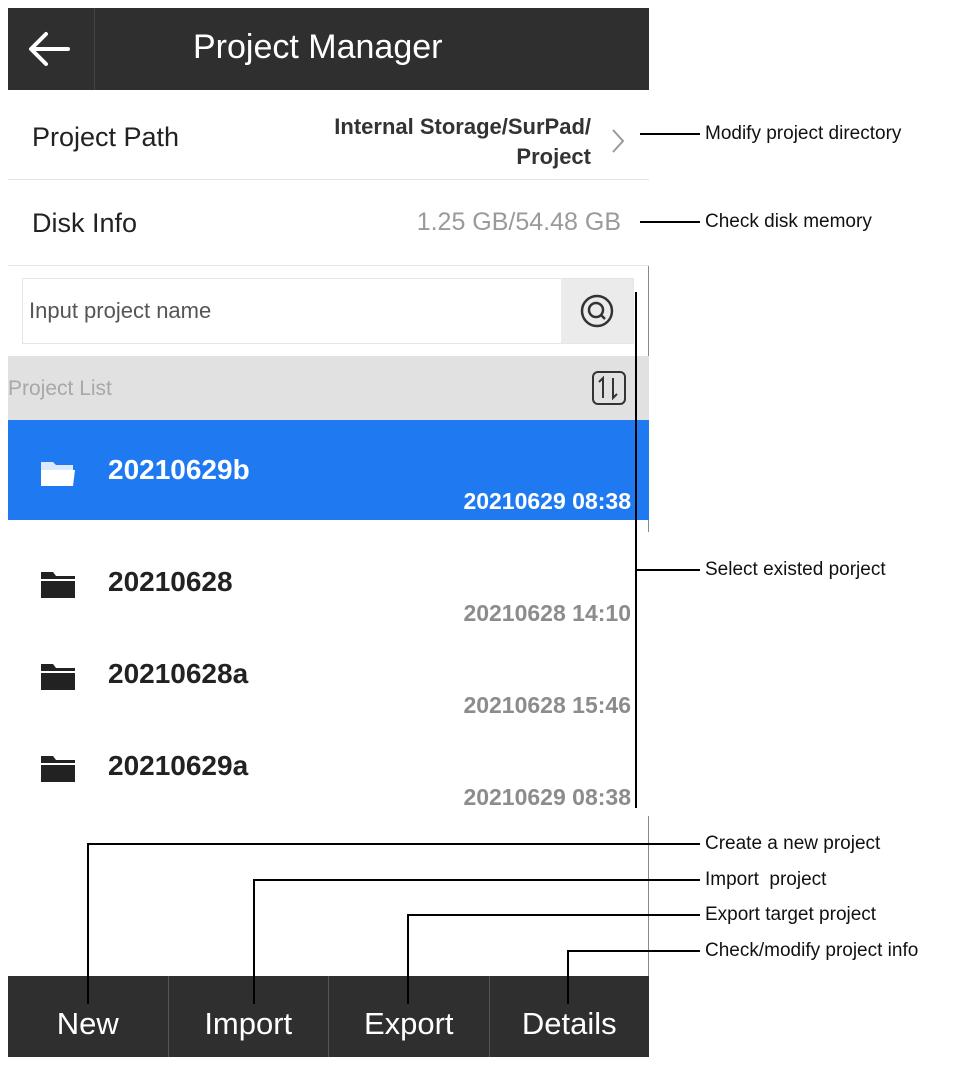  What do you see at coordinates (812, 950) in the screenshot?
I see `annotation-project-info: Check/modify project info` at bounding box center [812, 950].